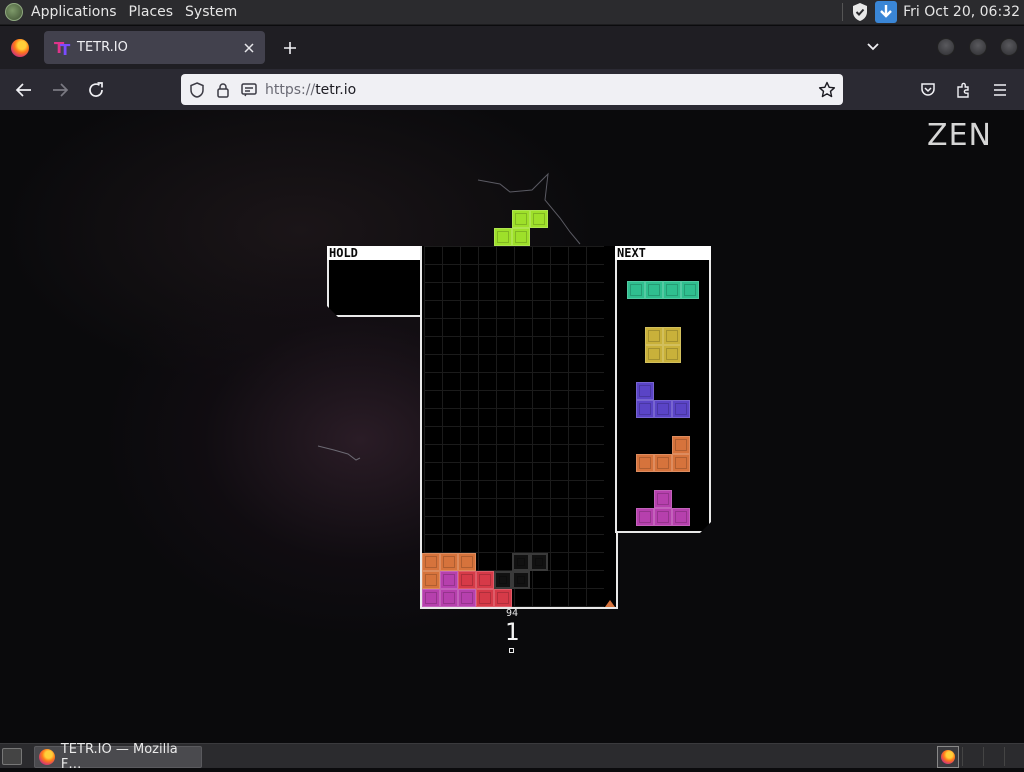 The height and width of the screenshot is (772, 1024). I want to click on firefox-view-button, so click(20, 47).